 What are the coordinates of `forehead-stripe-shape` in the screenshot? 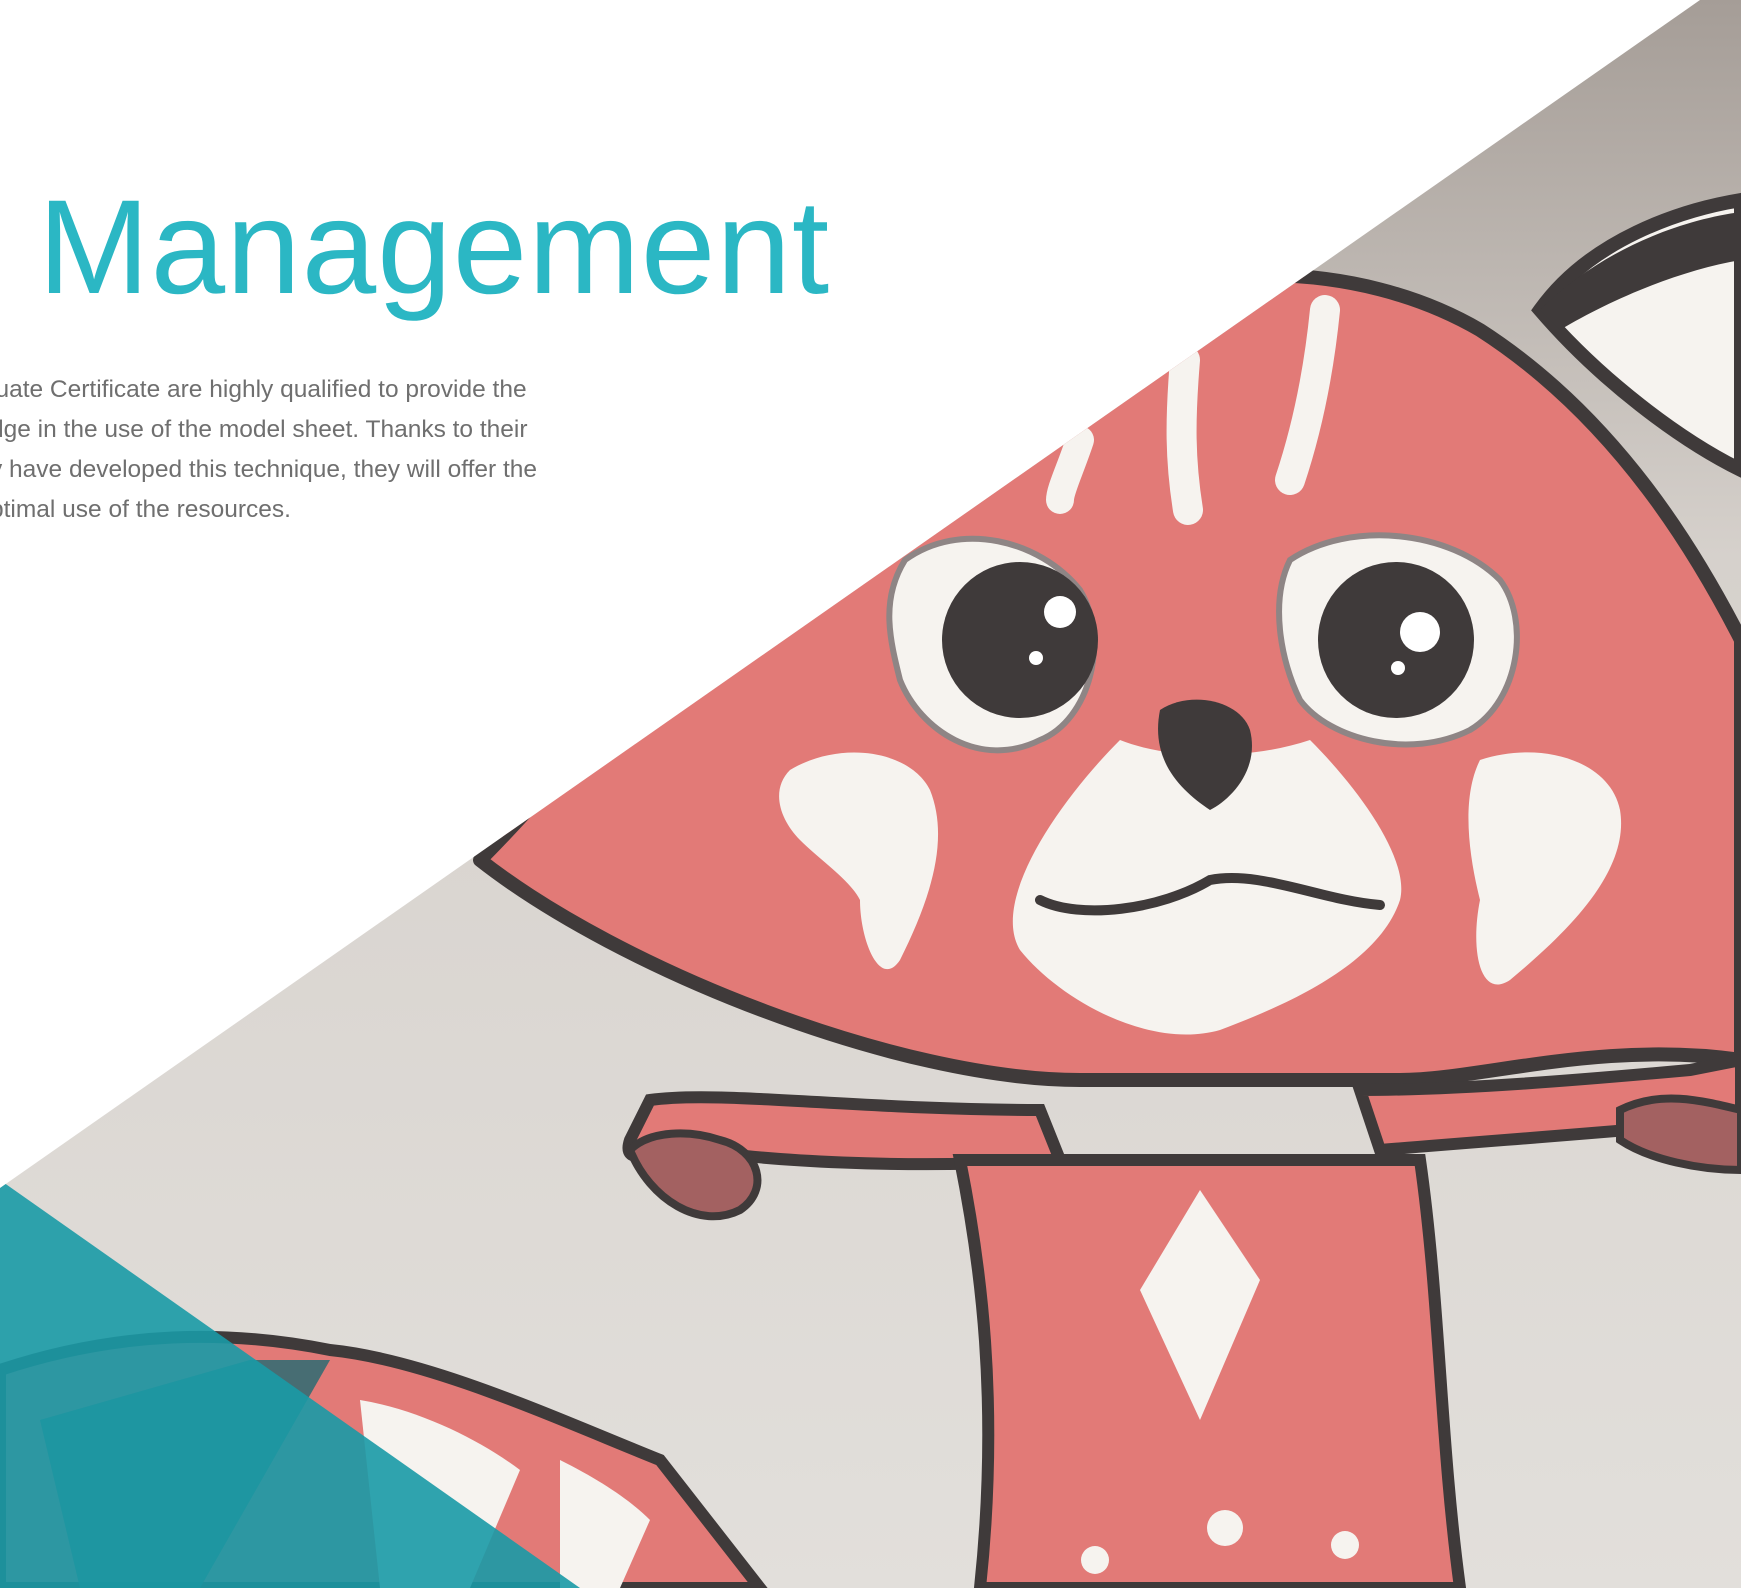 It's located at (1184, 435).